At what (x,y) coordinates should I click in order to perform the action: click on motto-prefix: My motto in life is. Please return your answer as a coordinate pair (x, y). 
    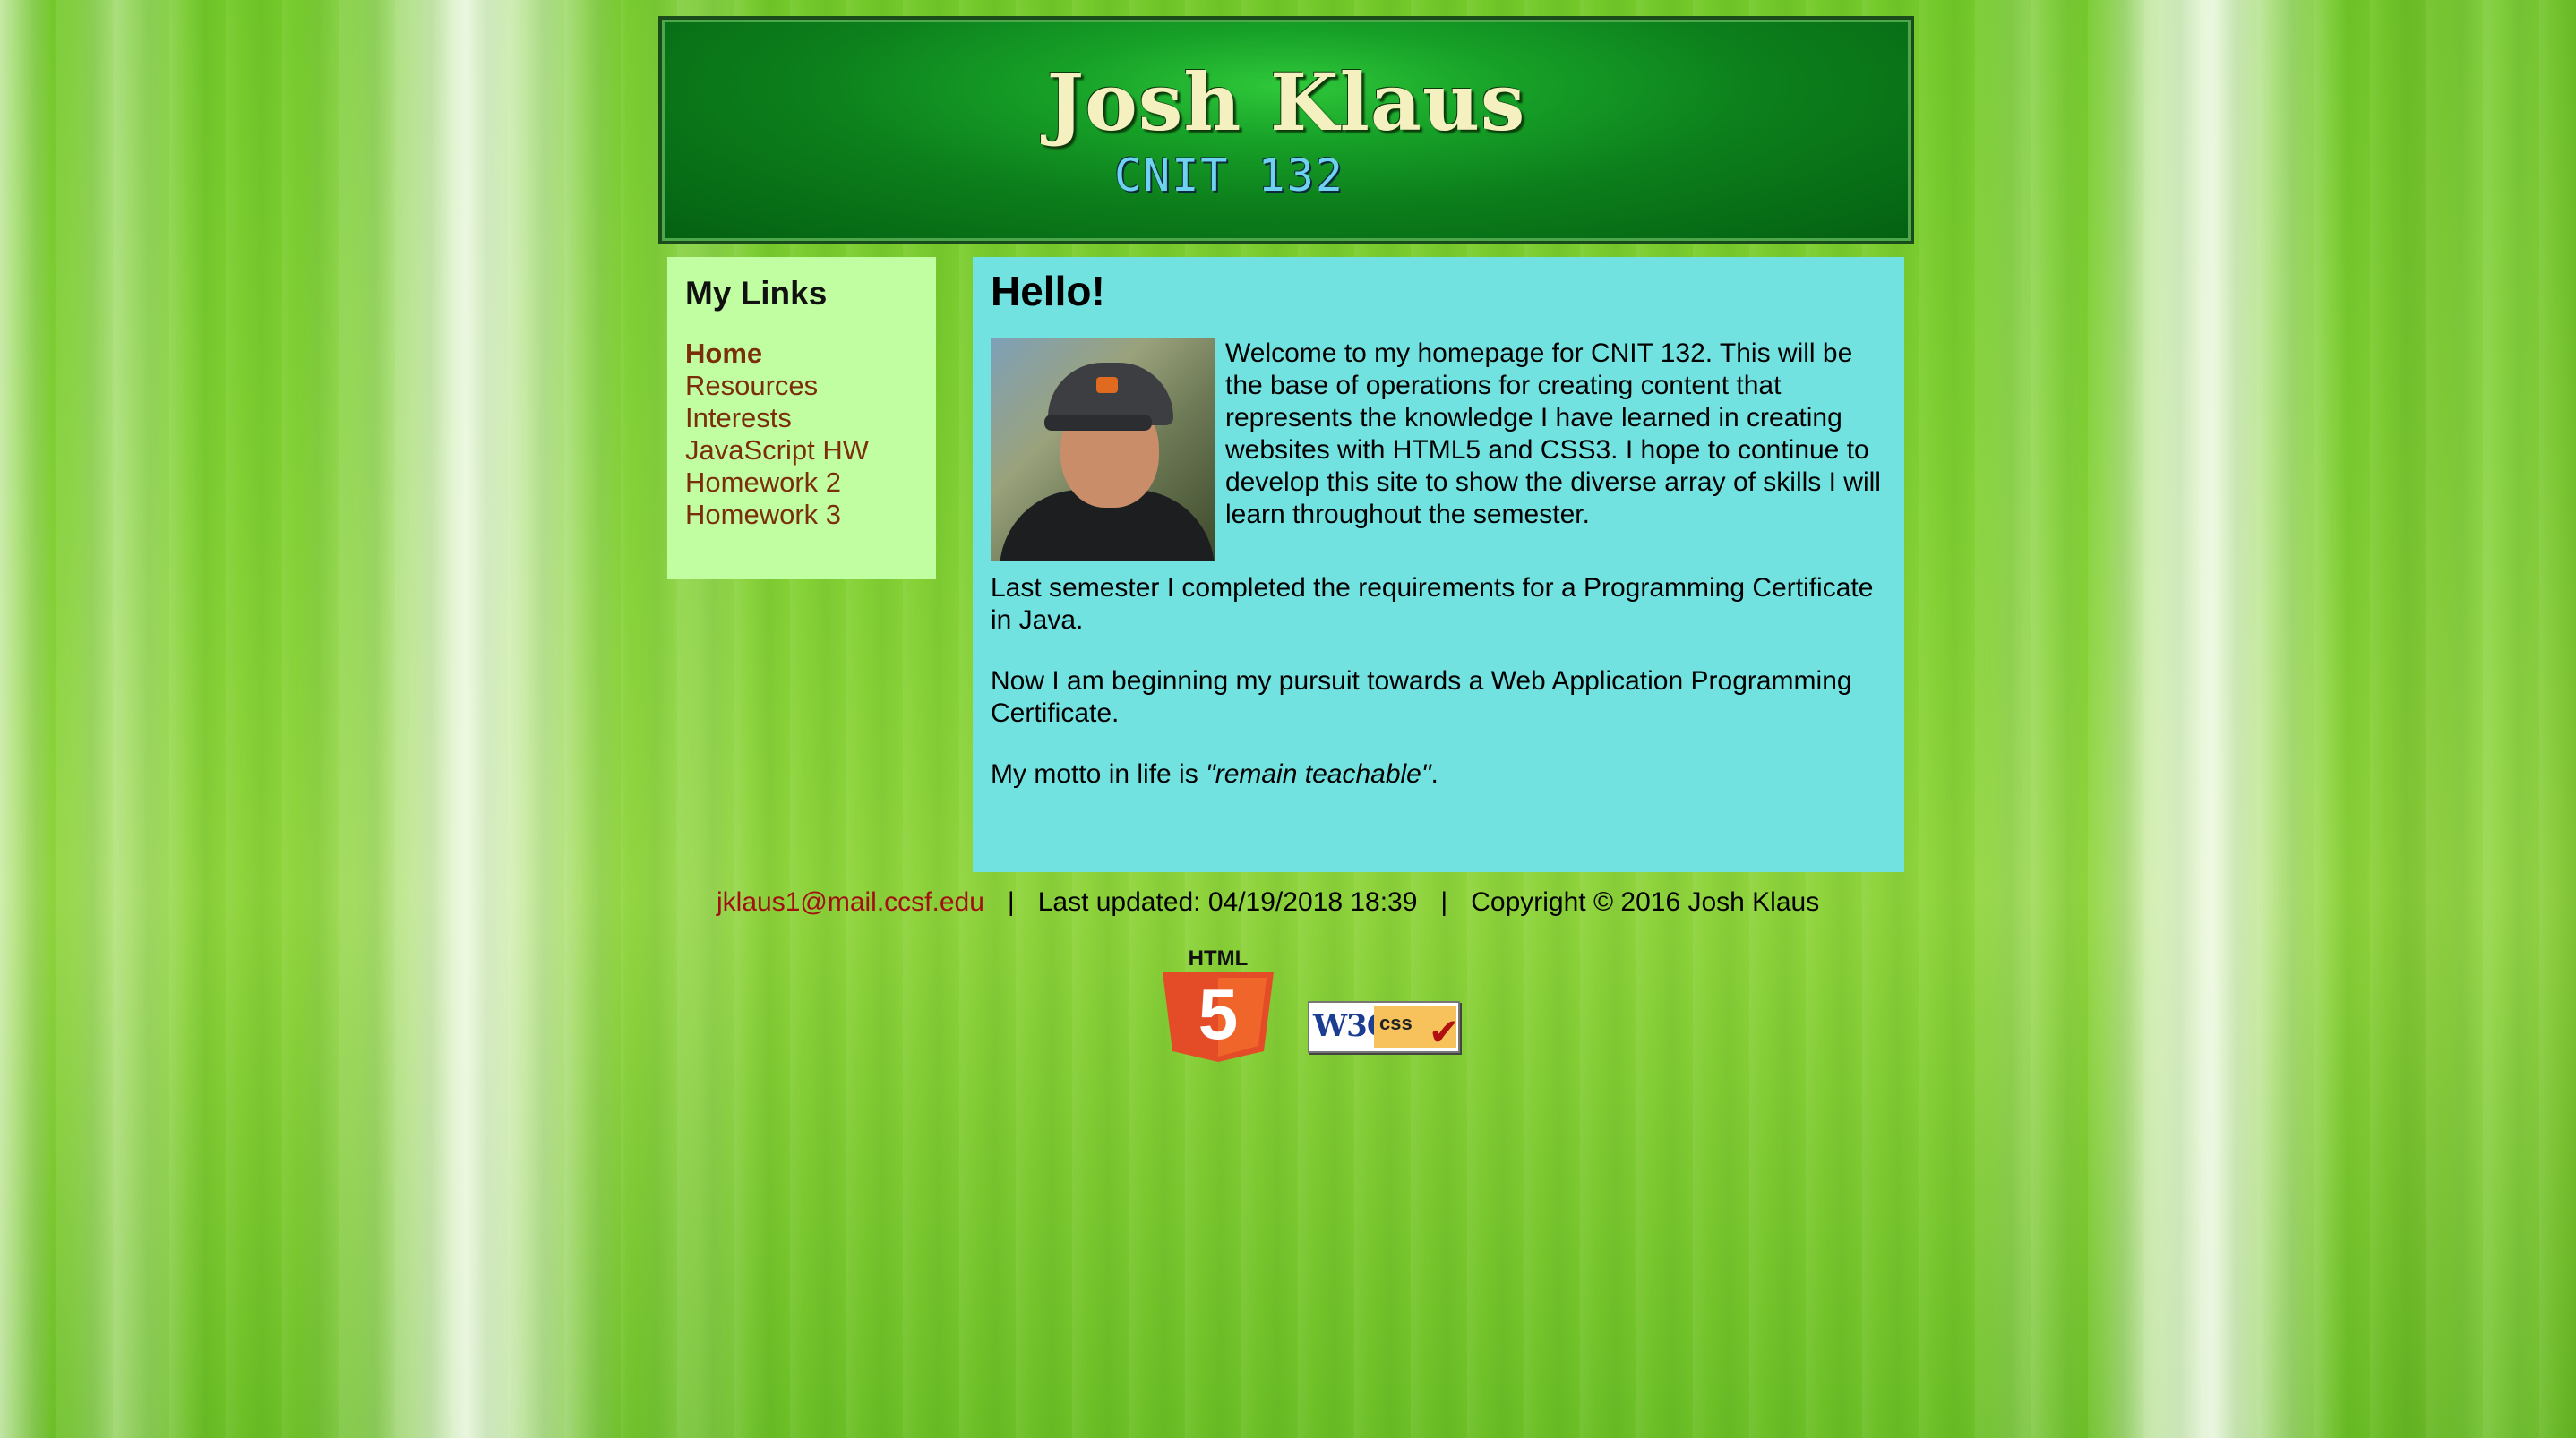
    Looking at the image, I should click on (1098, 774).